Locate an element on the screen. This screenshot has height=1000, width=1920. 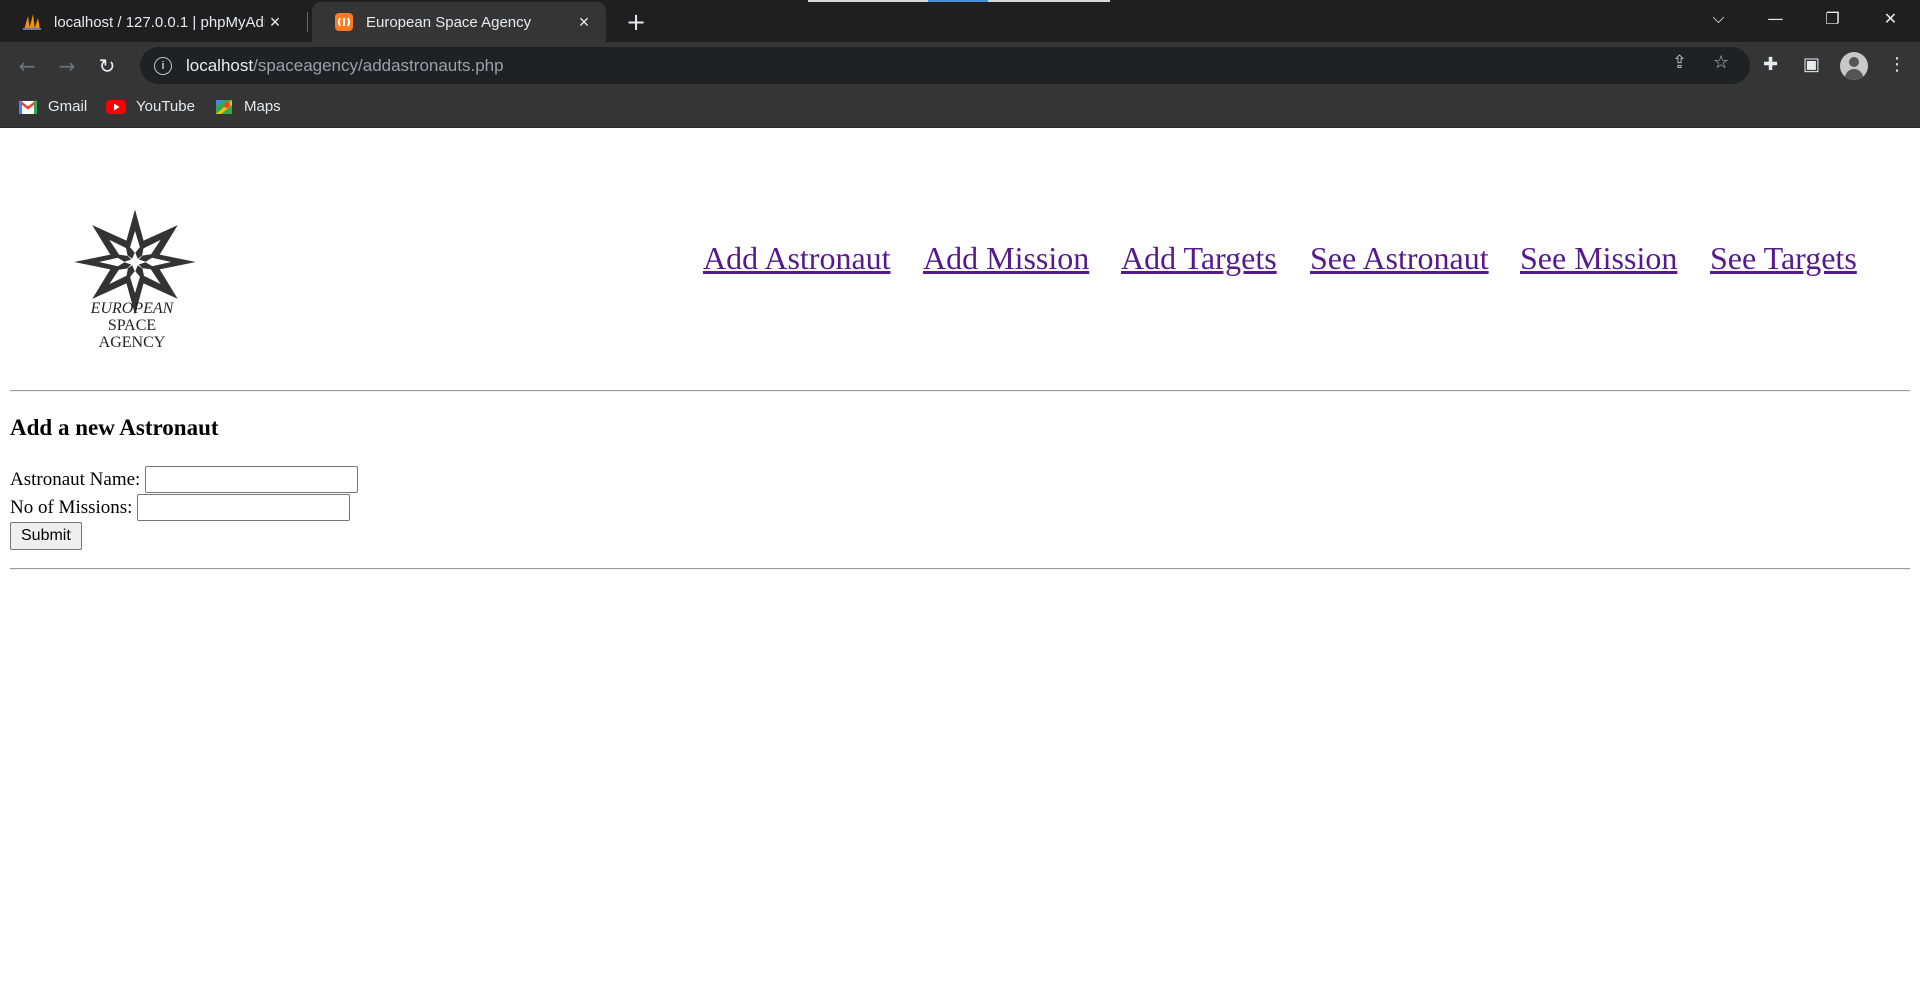
top-divider is located at coordinates (960, 391).